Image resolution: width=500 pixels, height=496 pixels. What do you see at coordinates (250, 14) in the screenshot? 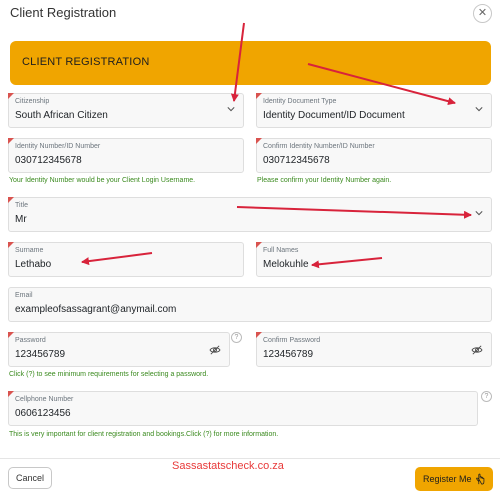
I see `modal-header: Client Registration ✕` at bounding box center [250, 14].